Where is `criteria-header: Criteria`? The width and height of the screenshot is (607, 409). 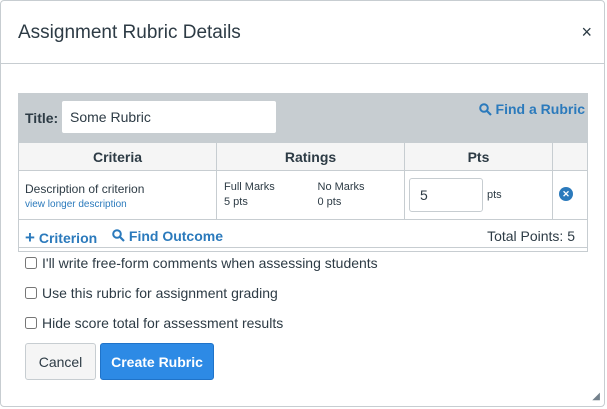 criteria-header: Criteria is located at coordinates (118, 156).